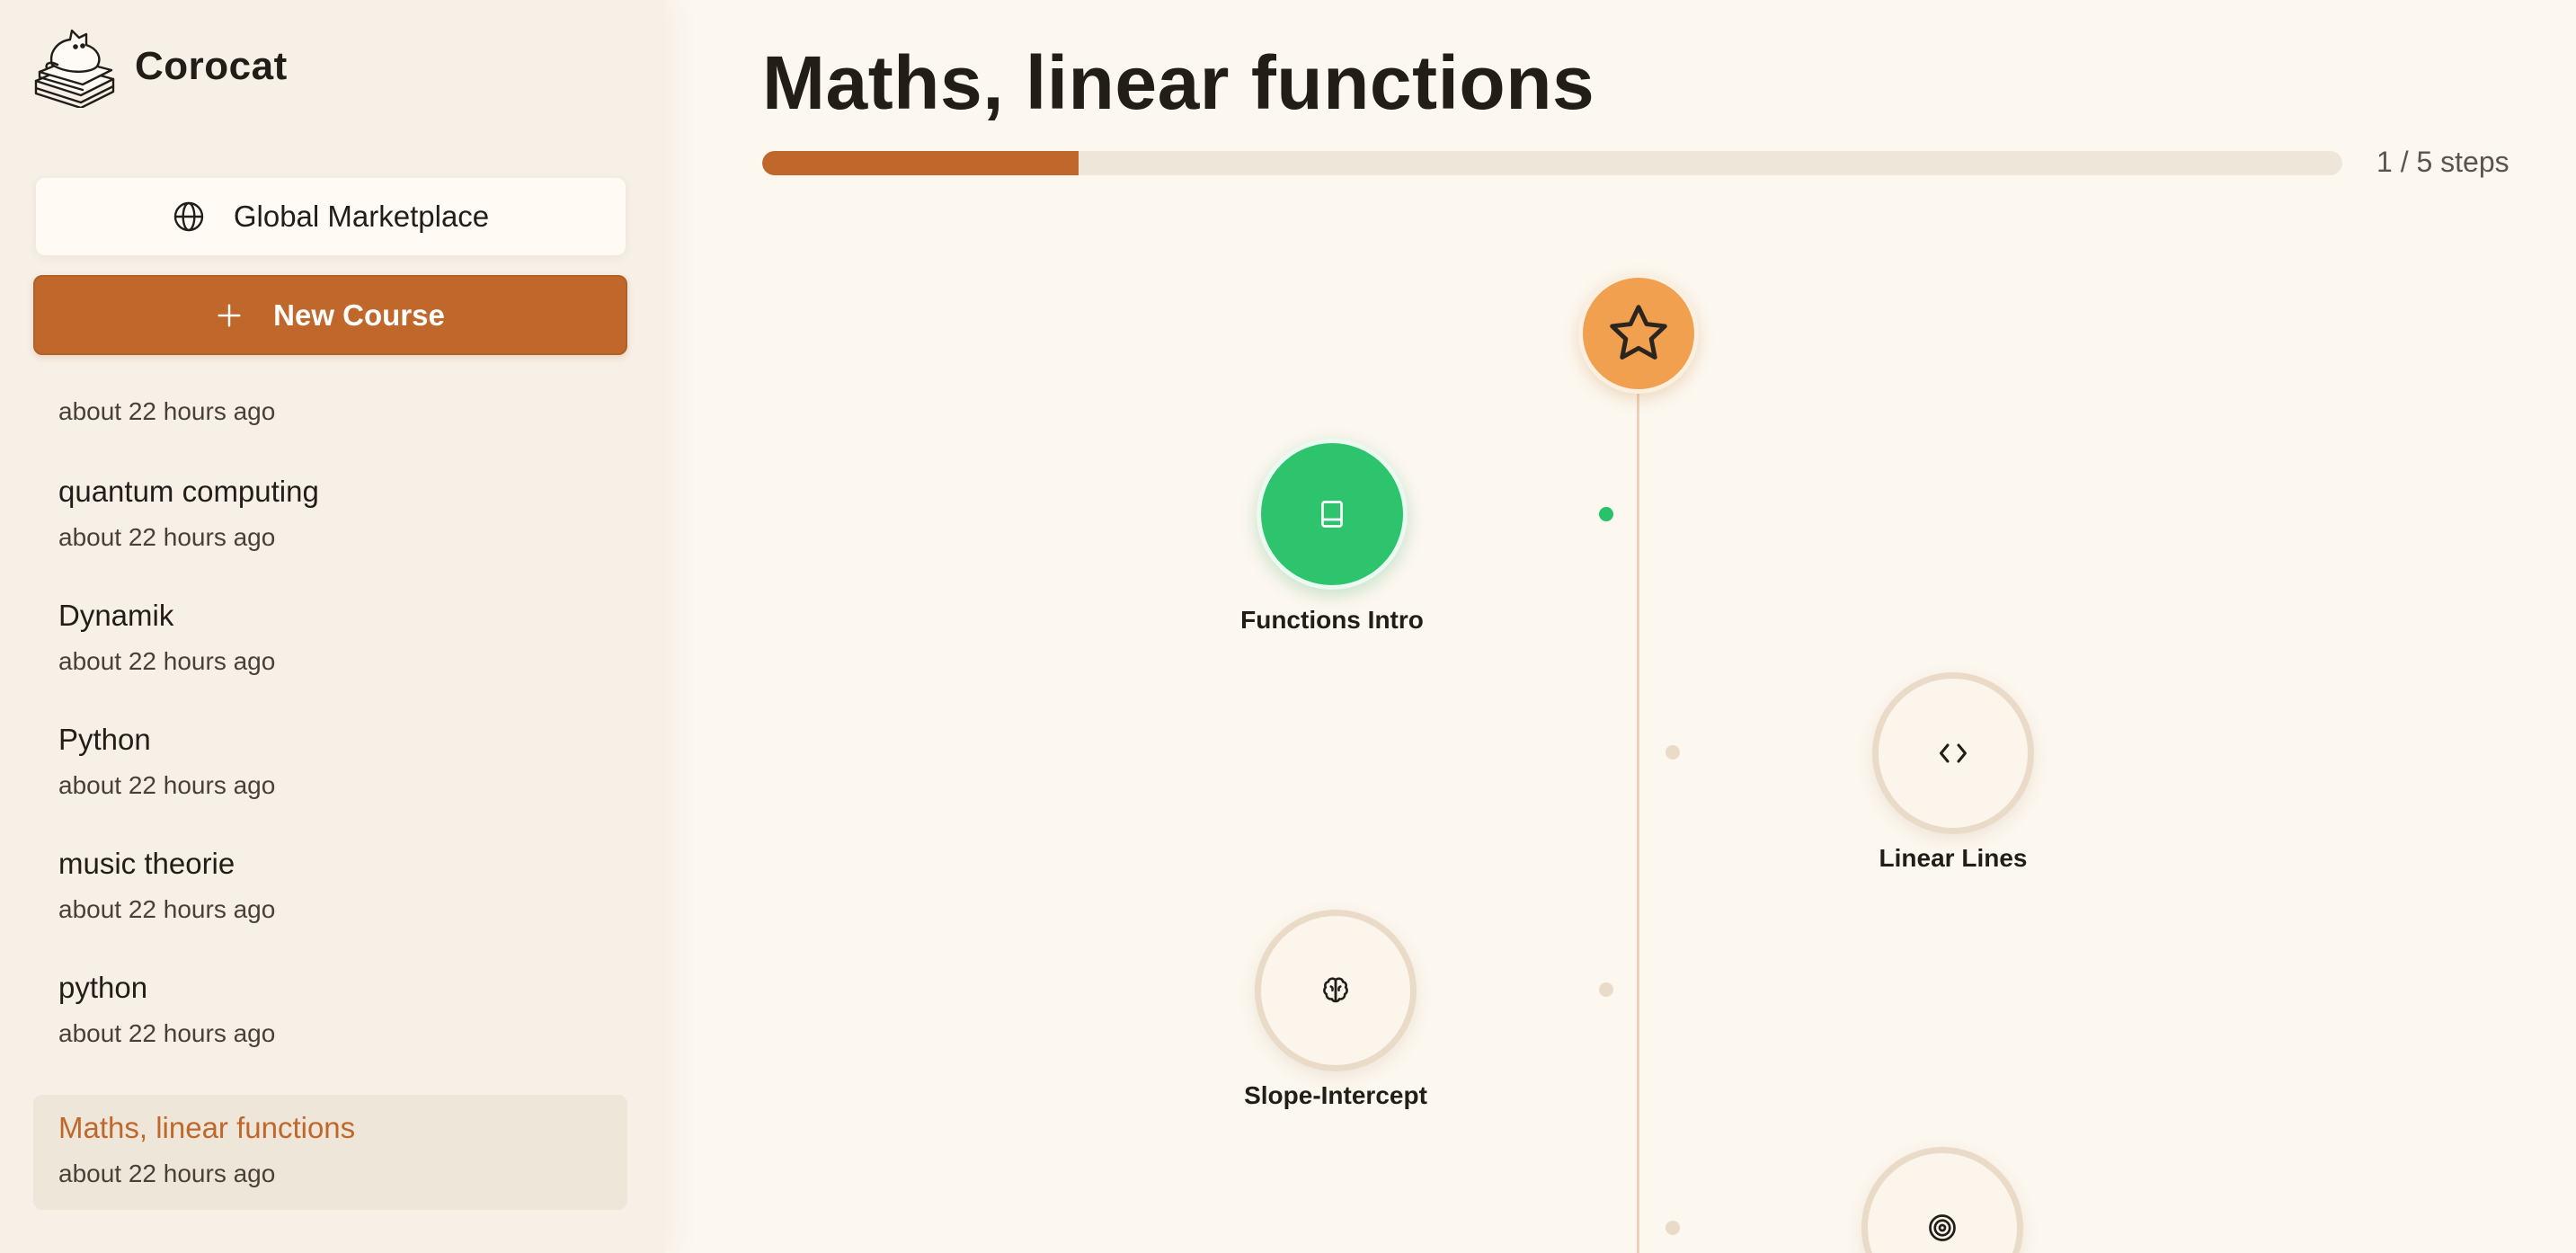 The image size is (2576, 1253). Describe the element at coordinates (1954, 858) in the screenshot. I see `step-label: Linear Lines` at that location.